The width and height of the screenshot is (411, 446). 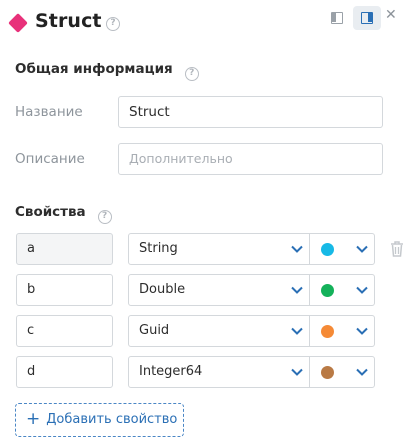 What do you see at coordinates (18, 23) in the screenshot?
I see `entity-diamond-icon` at bounding box center [18, 23].